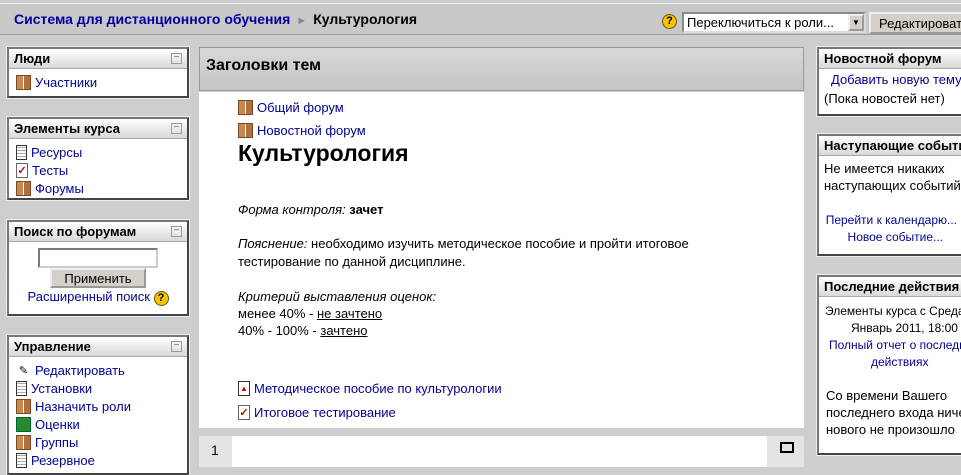  What do you see at coordinates (63, 460) in the screenshot?
I see `link-label: Резервное` at bounding box center [63, 460].